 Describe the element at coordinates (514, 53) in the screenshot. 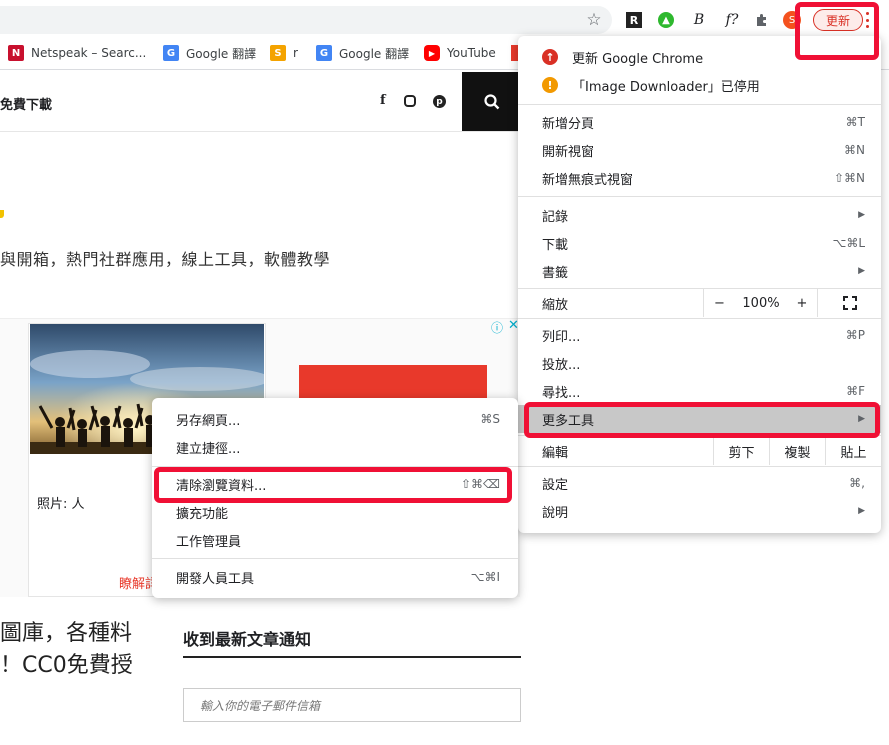

I see `bookmark-partial-icon` at that location.